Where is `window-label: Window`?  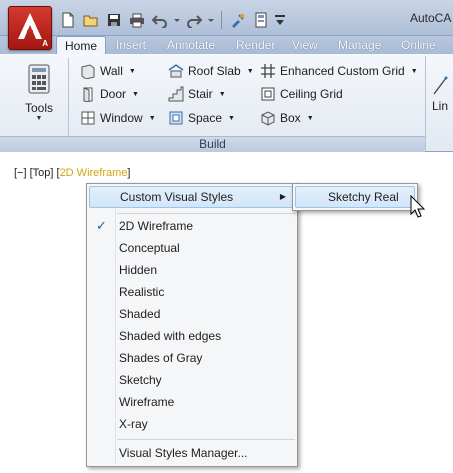 window-label: Window is located at coordinates (121, 118).